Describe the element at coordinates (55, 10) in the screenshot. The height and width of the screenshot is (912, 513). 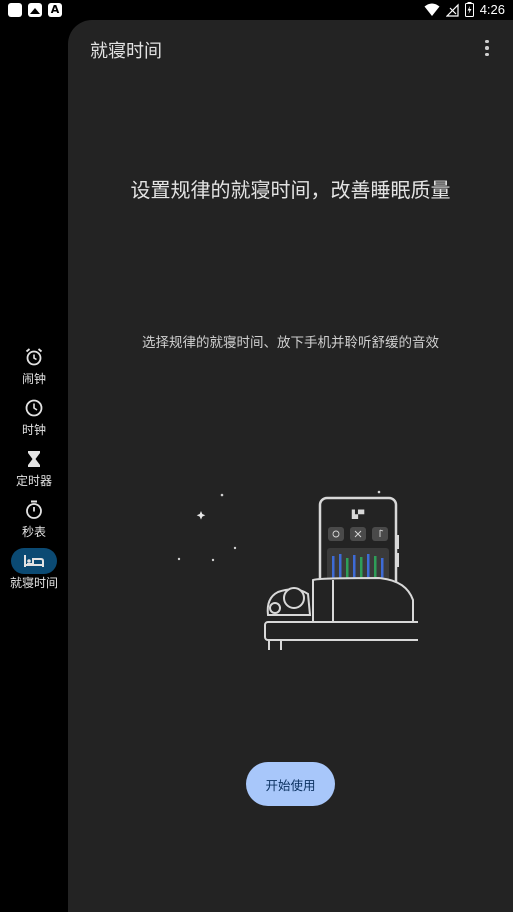
I see `font-icon: A` at that location.